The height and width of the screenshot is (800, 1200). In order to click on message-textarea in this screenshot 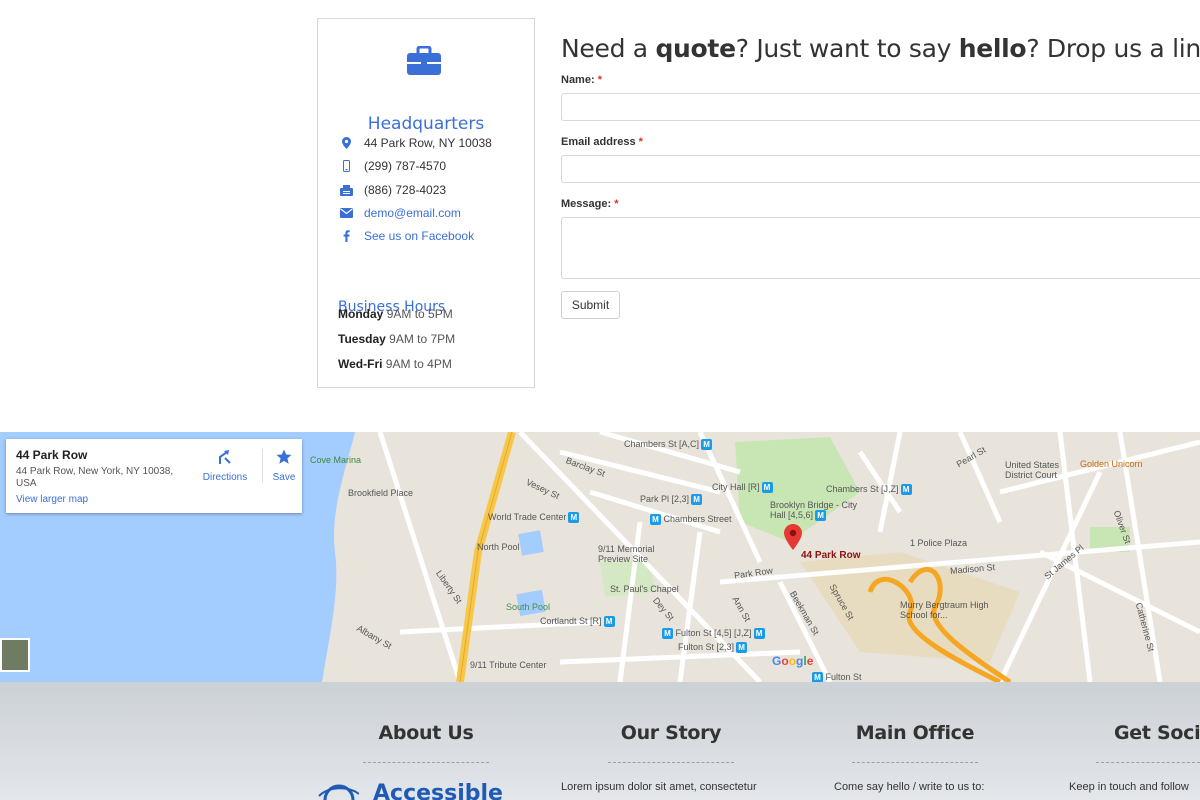, I will do `click(880, 248)`.